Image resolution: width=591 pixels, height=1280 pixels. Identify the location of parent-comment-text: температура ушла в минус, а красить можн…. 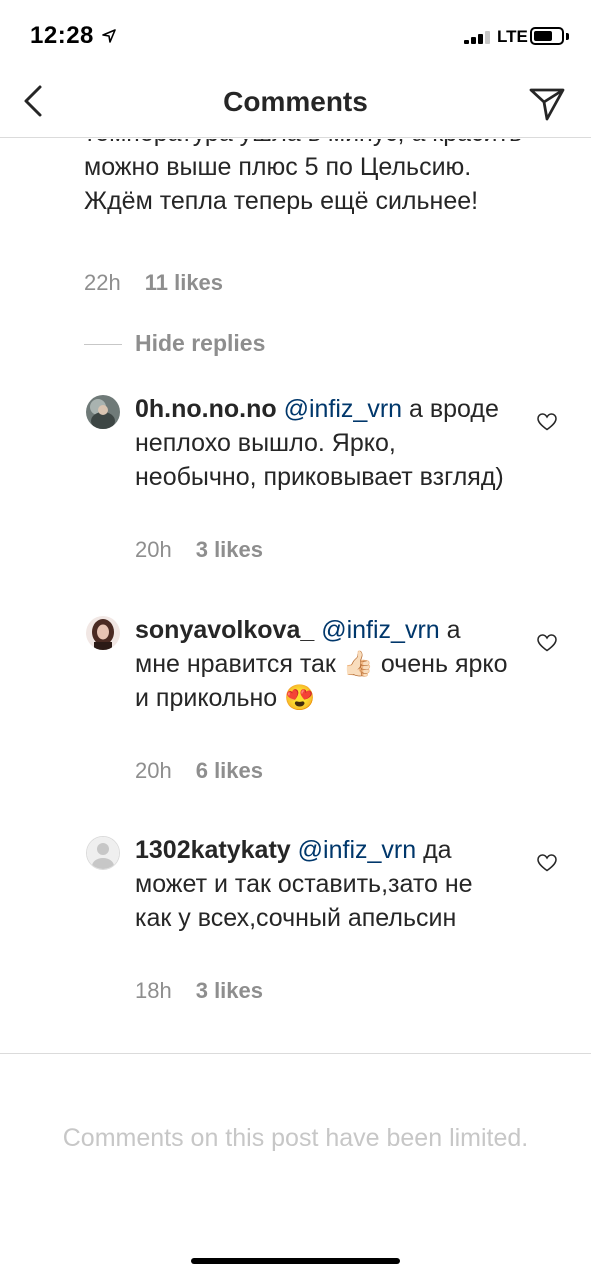
(303, 177).